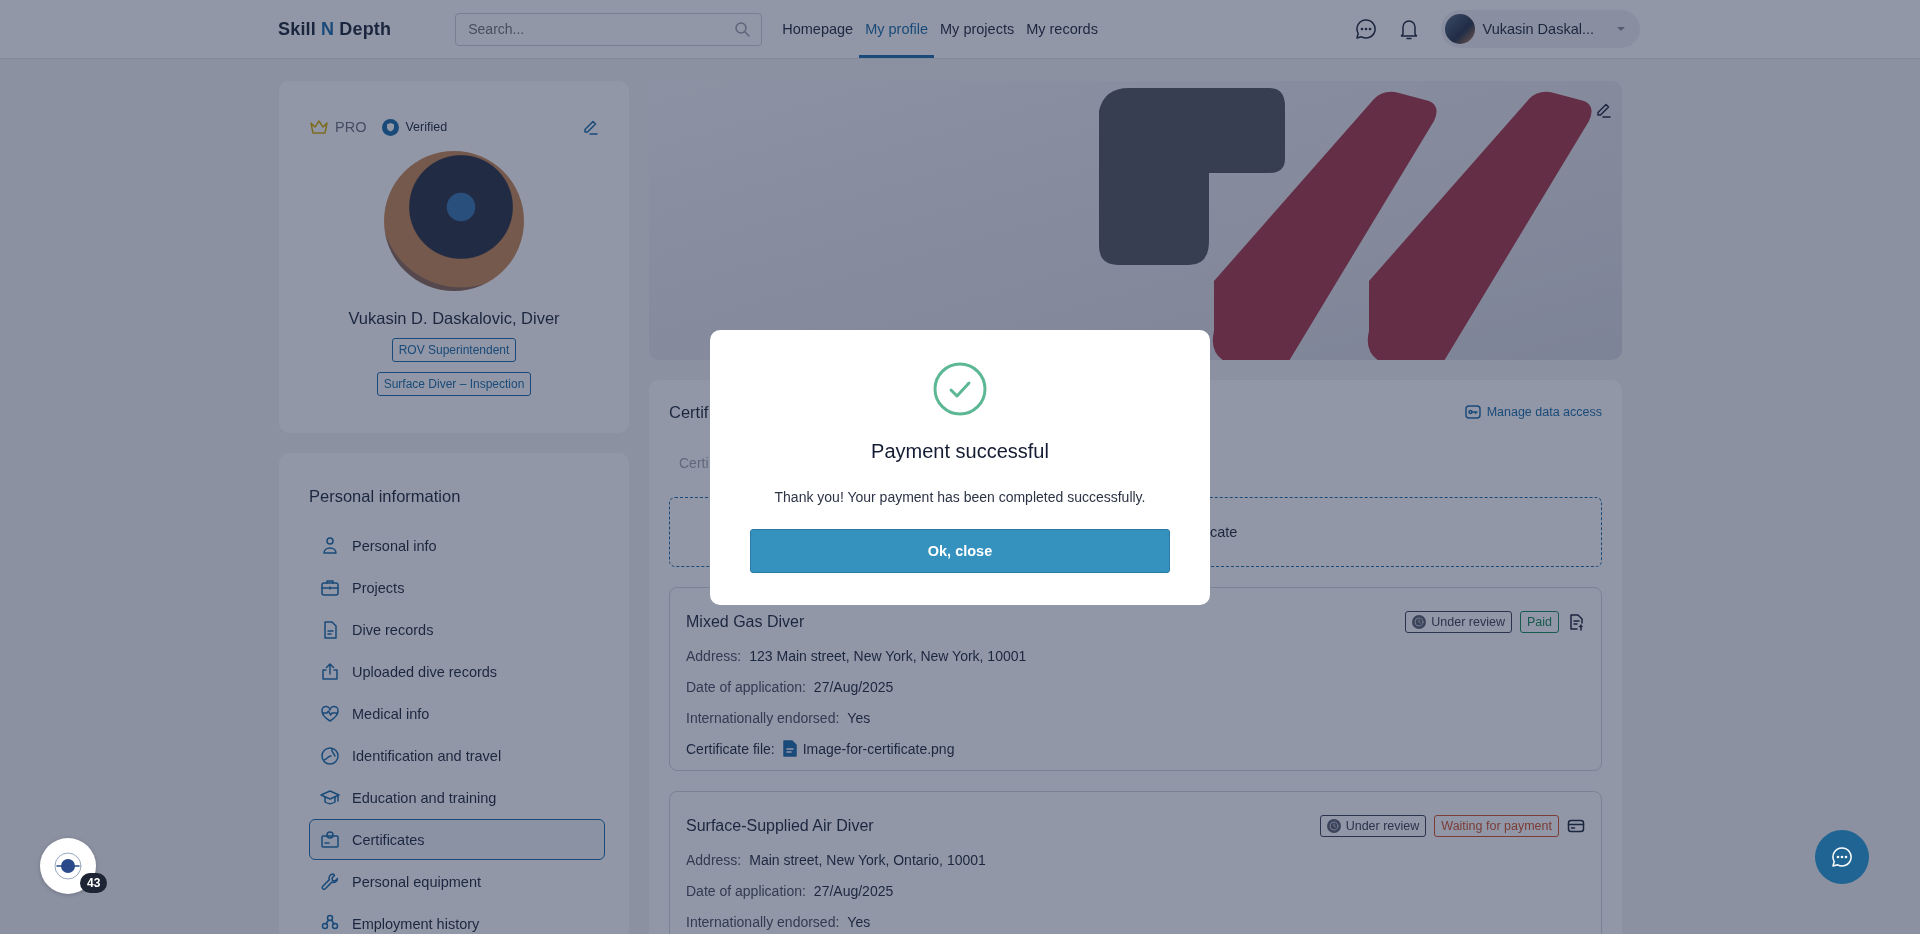 Image resolution: width=1920 pixels, height=934 pixels. What do you see at coordinates (330, 713) in the screenshot?
I see `heart-pulse-icon` at bounding box center [330, 713].